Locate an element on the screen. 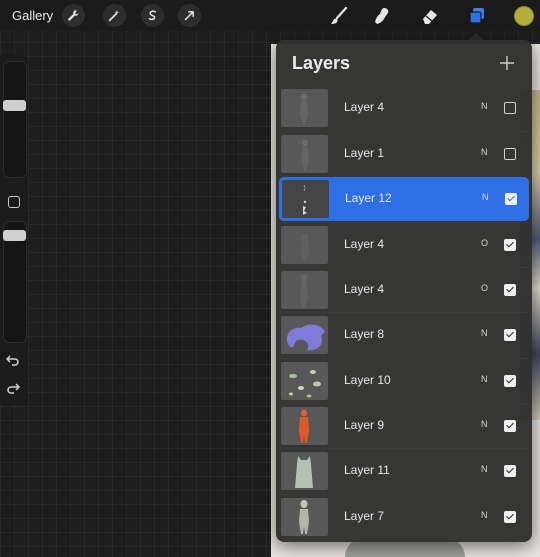 The width and height of the screenshot is (540, 557). layer-row: Layer 7 N is located at coordinates (403, 516).